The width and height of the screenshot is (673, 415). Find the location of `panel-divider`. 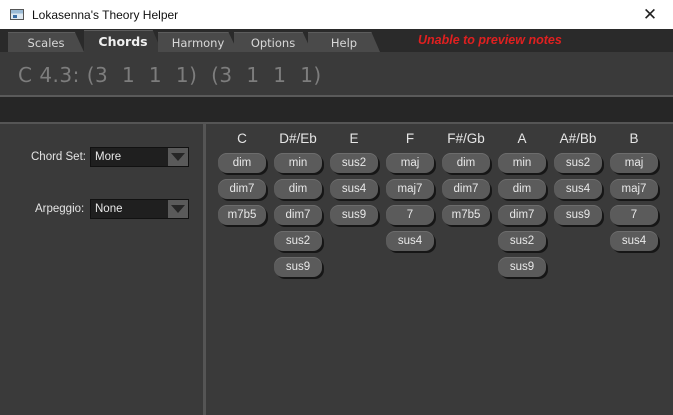

panel-divider is located at coordinates (204, 269).